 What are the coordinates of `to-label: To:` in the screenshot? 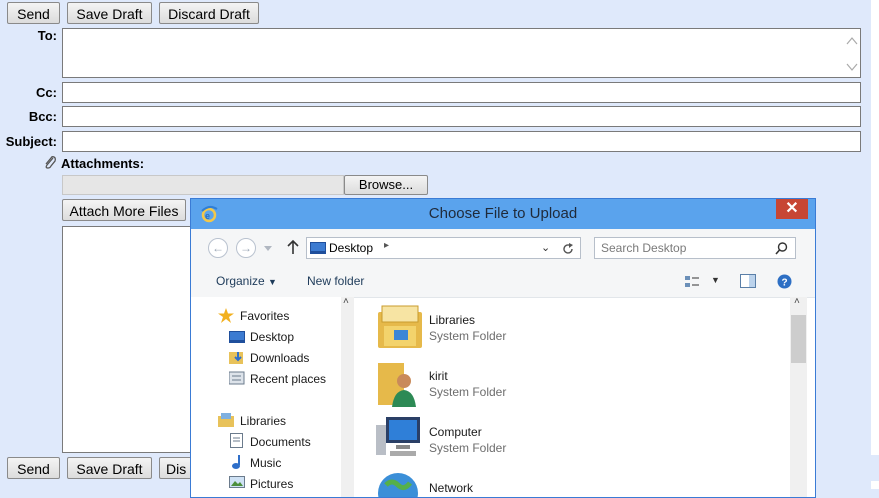 It's located at (47, 35).